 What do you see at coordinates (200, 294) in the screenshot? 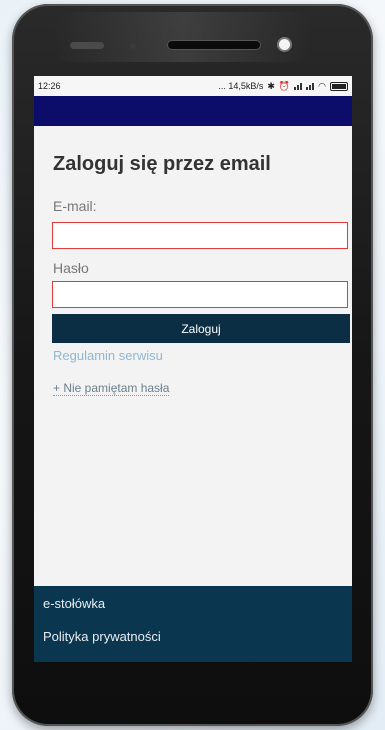
I see `password-field` at bounding box center [200, 294].